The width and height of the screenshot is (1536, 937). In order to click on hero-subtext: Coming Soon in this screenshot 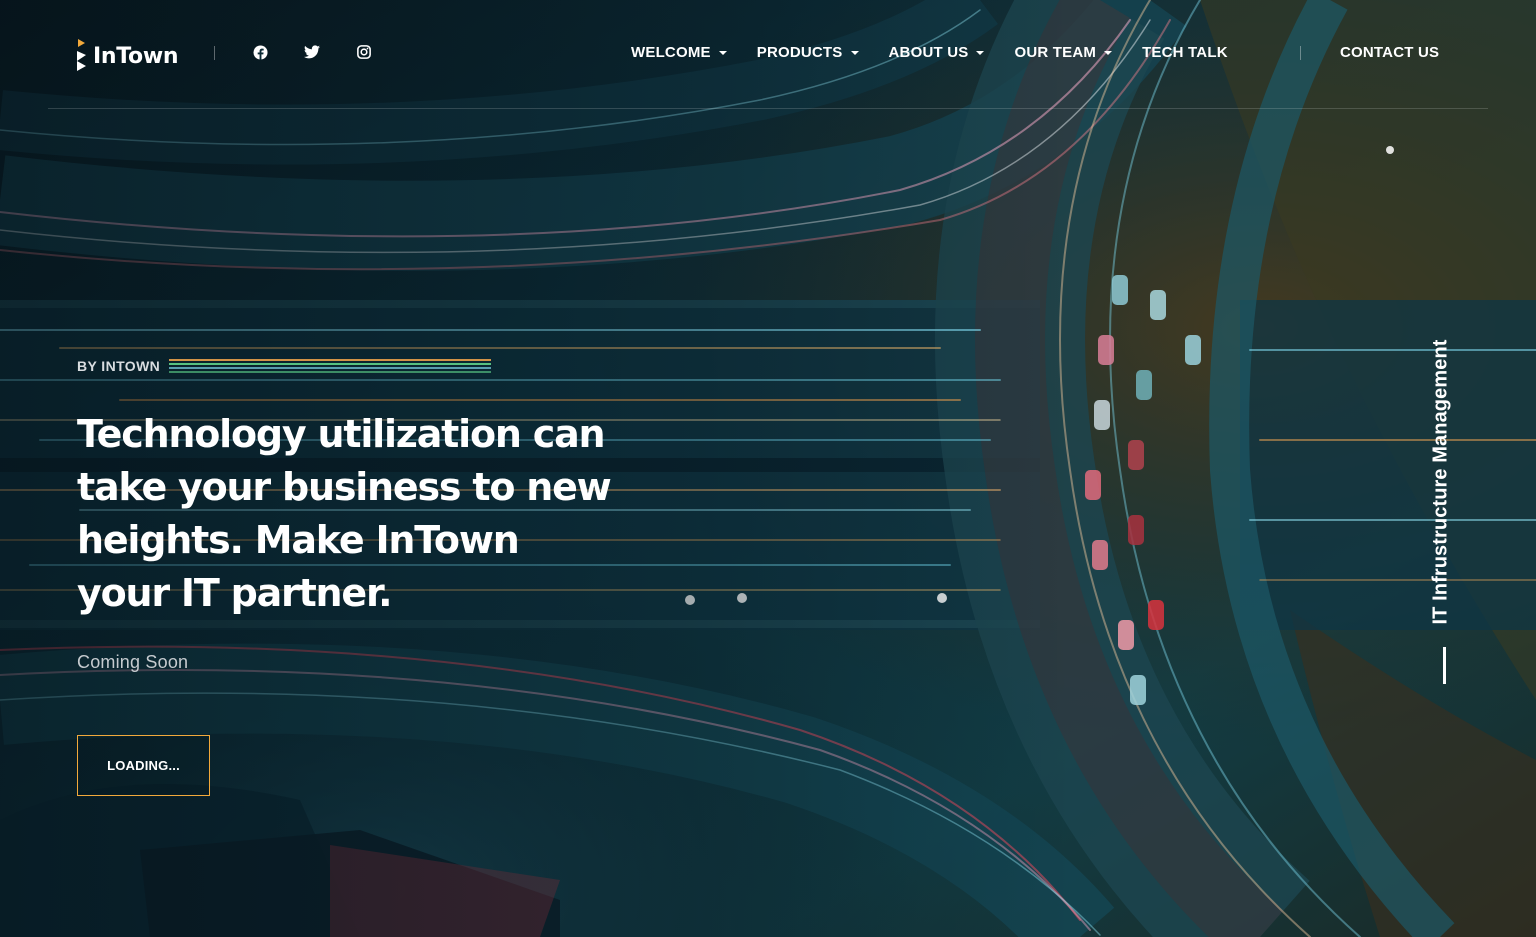, I will do `click(133, 662)`.